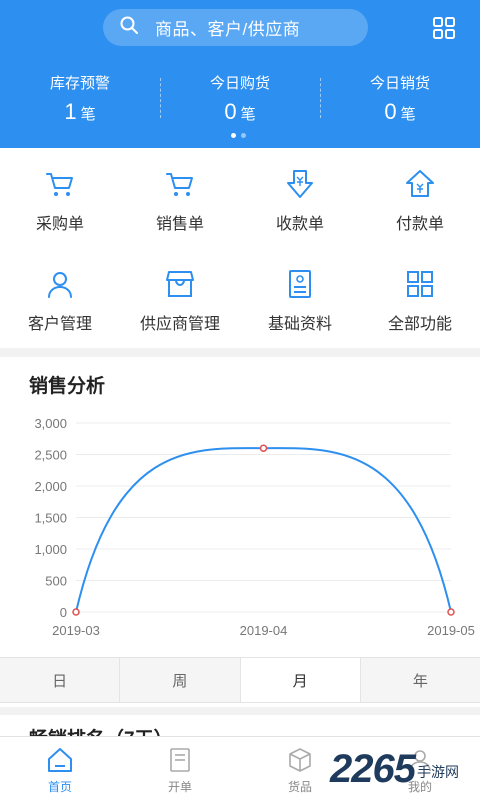 The width and height of the screenshot is (480, 800). Describe the element at coordinates (70, 111) in the screenshot. I see `stat-value: 1` at that location.